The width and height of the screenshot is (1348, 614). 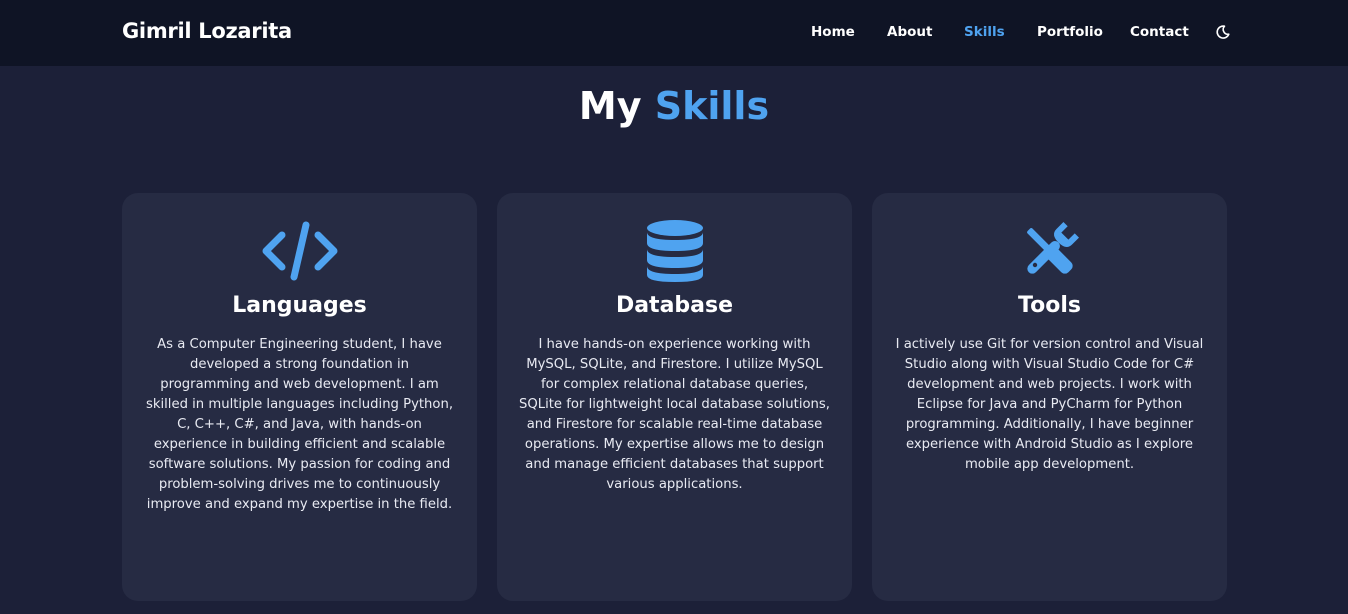 I want to click on section-title: My Skills, so click(x=674, y=106).